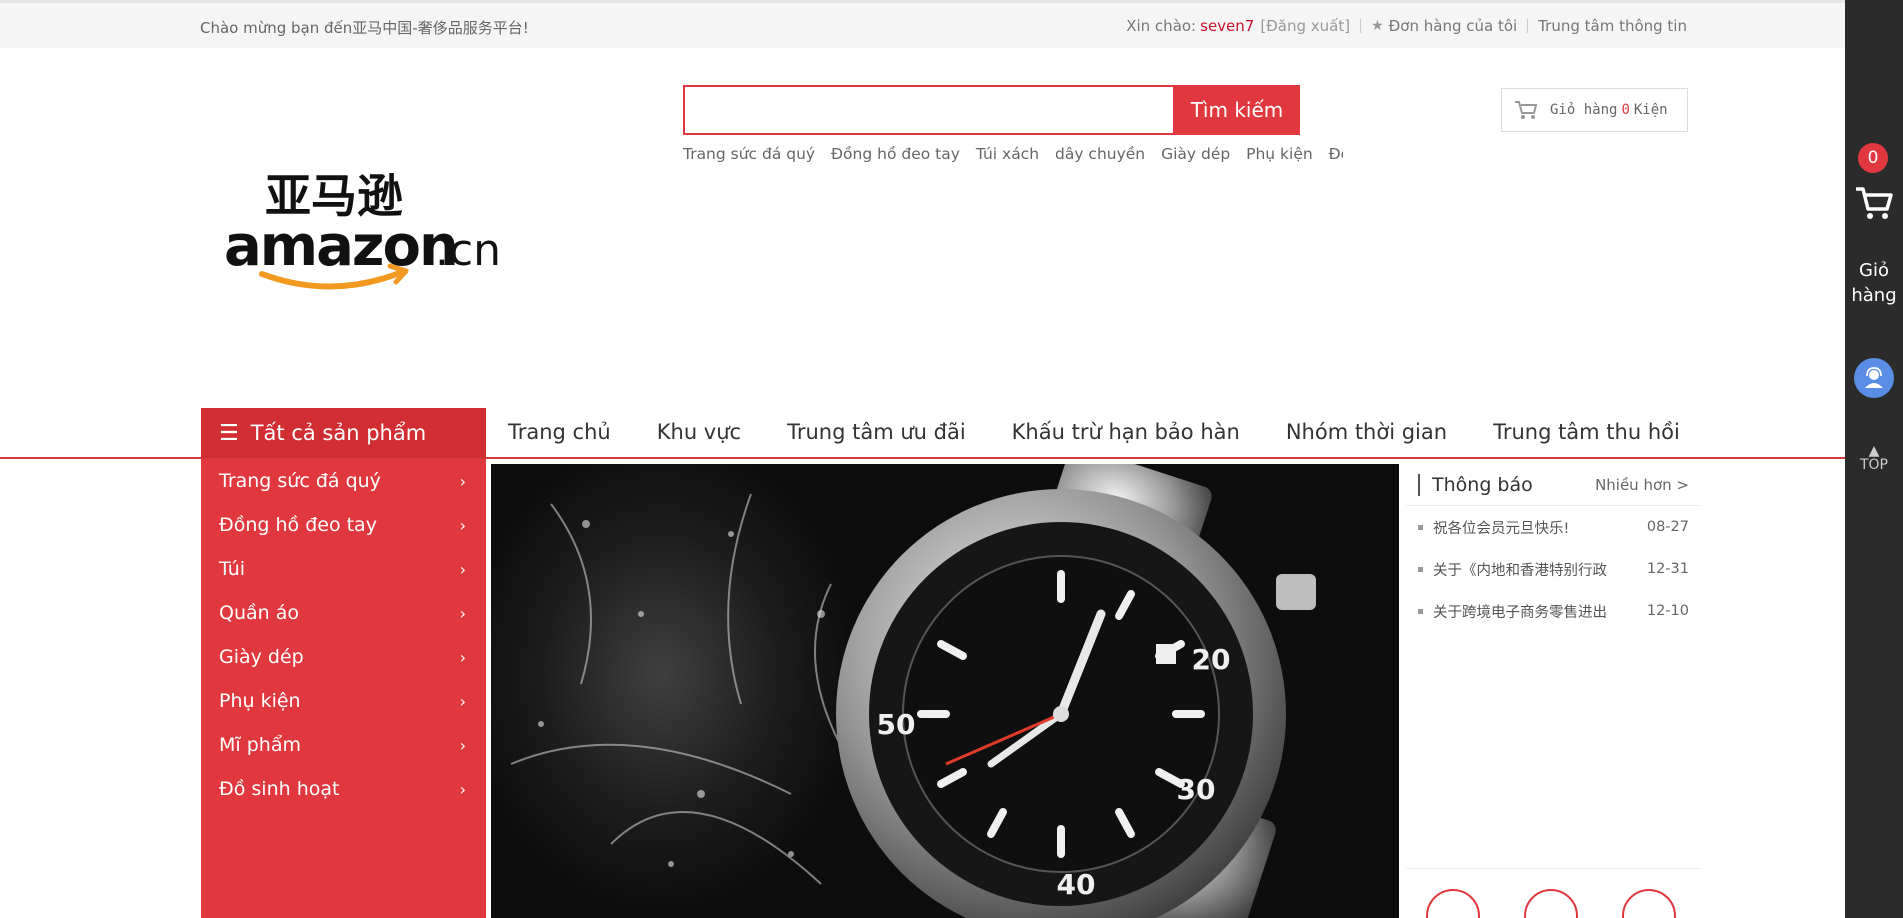  What do you see at coordinates (749, 154) in the screenshot?
I see `hot-link: Trang sức đá quý` at bounding box center [749, 154].